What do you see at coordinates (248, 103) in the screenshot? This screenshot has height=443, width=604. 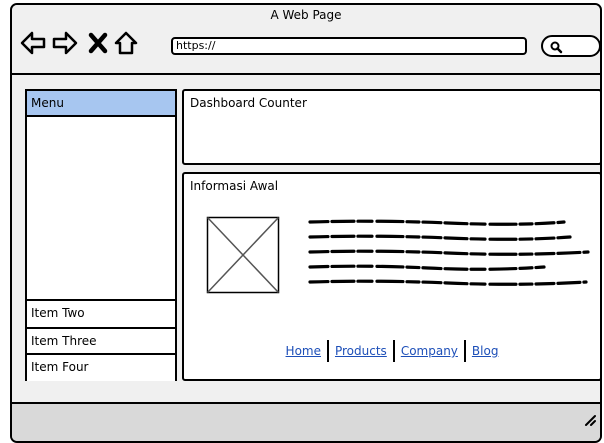 I see `panel-title: Dashboard Counter` at bounding box center [248, 103].